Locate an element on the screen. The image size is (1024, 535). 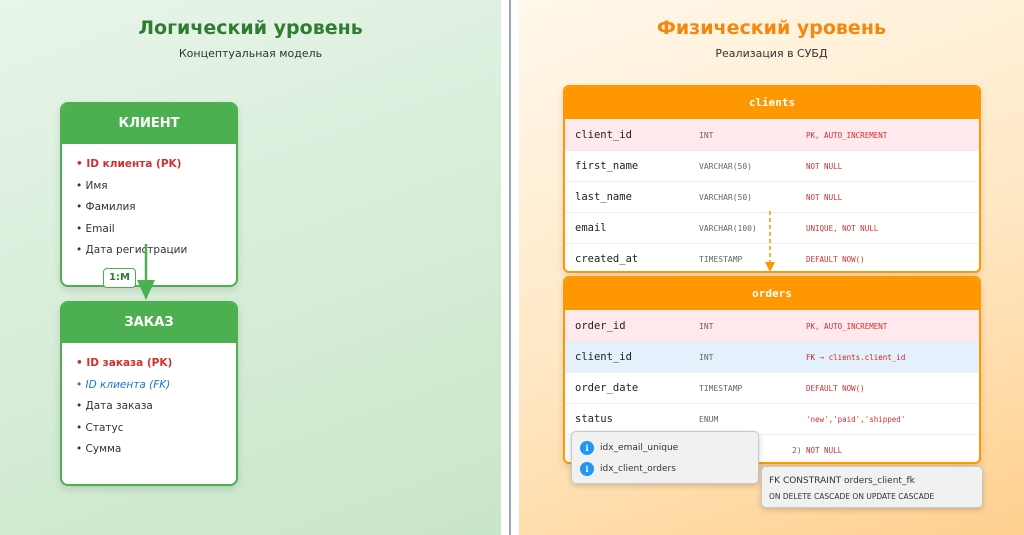
table-row: order_id INT PK, AUTO_INCREMENT is located at coordinates (772, 325).